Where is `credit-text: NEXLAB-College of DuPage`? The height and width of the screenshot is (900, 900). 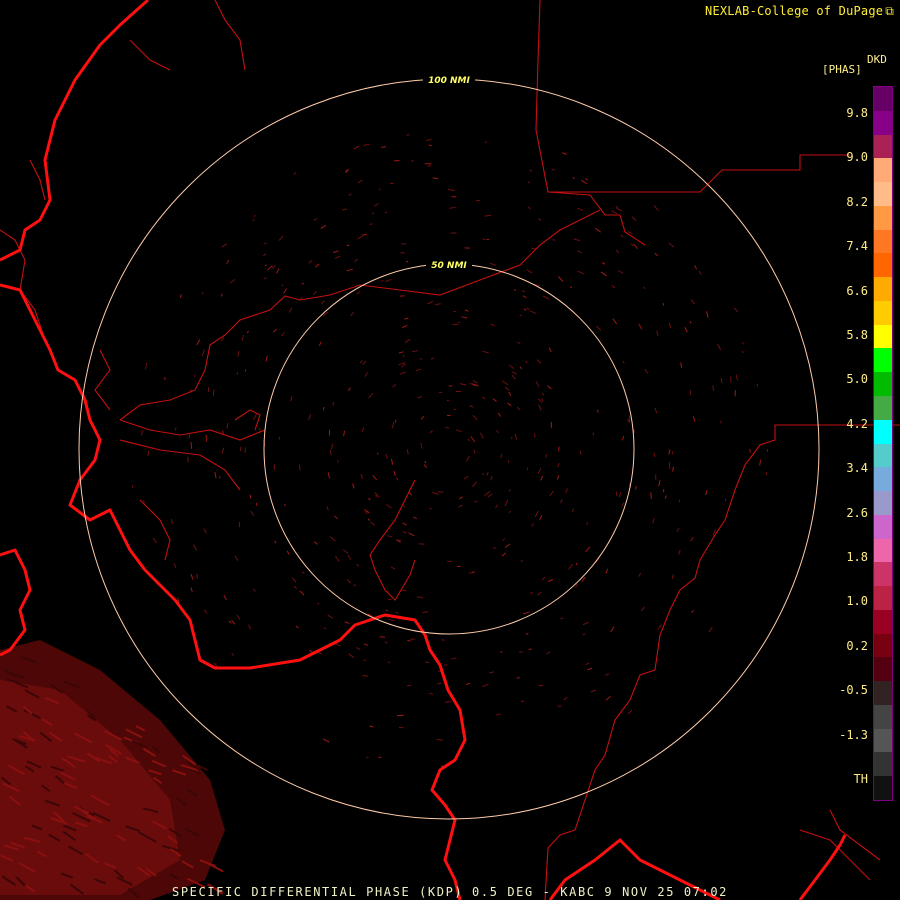
credit-text: NEXLAB-College of DuPage is located at coordinates (794, 11).